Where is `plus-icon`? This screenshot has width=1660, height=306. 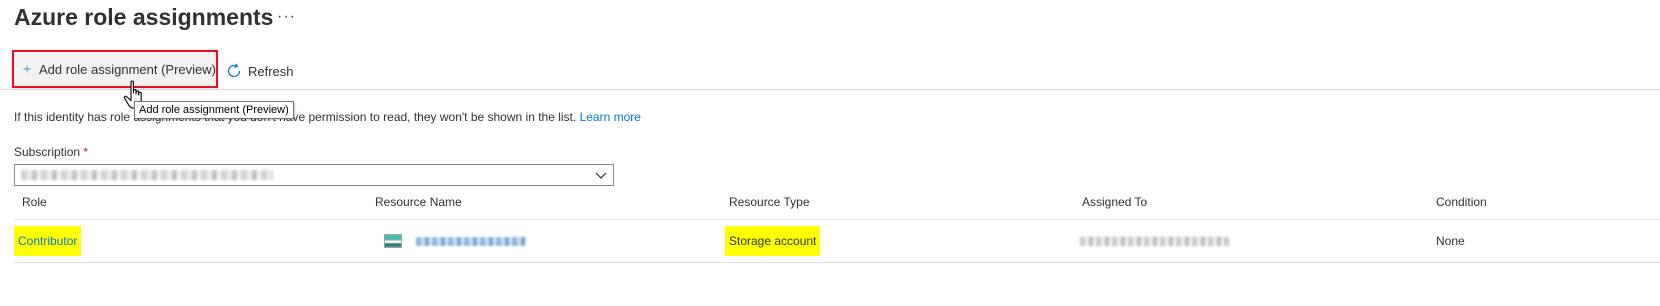 plus-icon is located at coordinates (27, 69).